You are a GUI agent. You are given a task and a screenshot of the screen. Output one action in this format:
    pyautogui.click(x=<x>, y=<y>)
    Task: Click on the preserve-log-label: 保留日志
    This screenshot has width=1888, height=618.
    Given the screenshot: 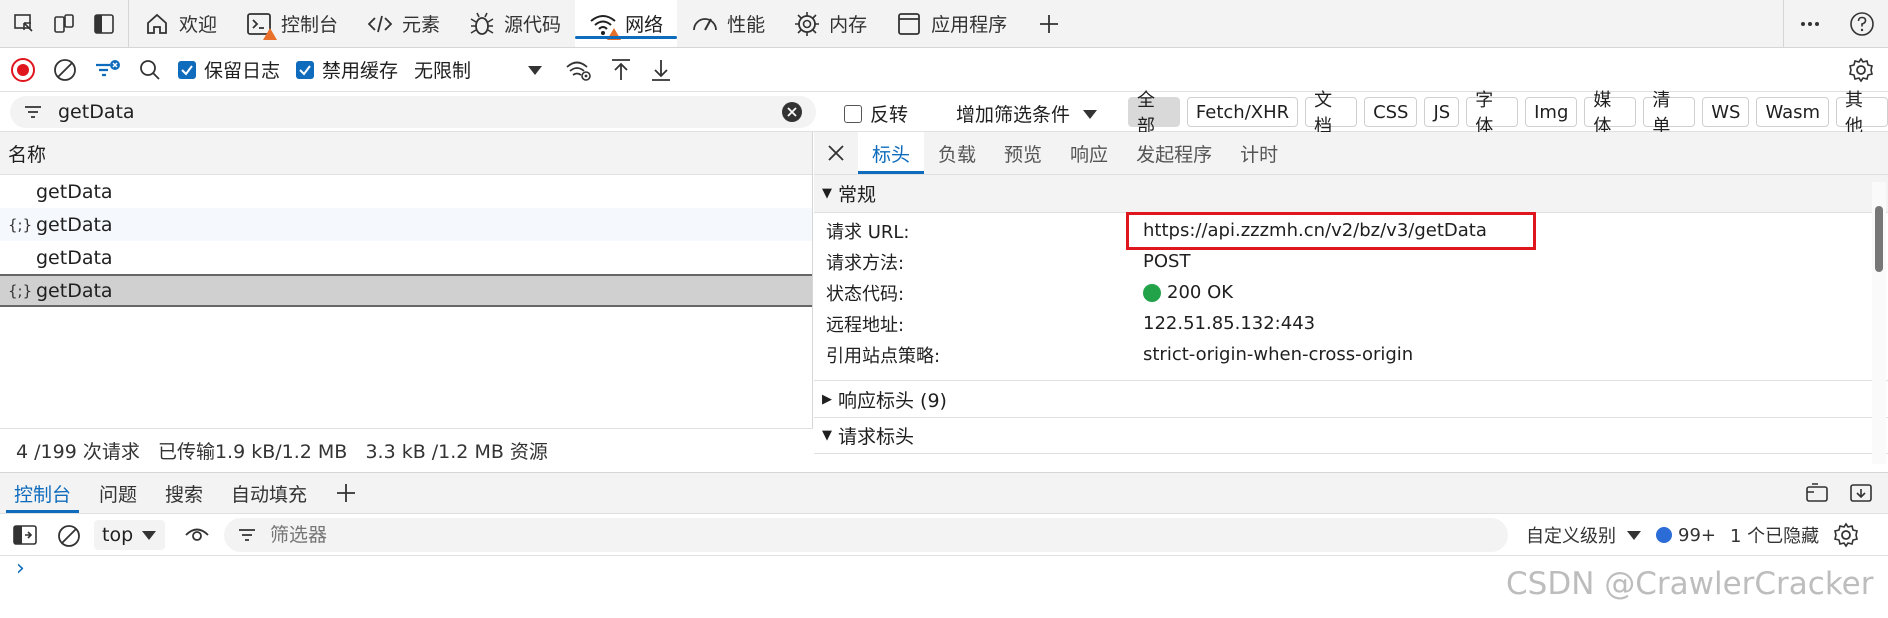 What is the action you would take?
    pyautogui.click(x=242, y=71)
    